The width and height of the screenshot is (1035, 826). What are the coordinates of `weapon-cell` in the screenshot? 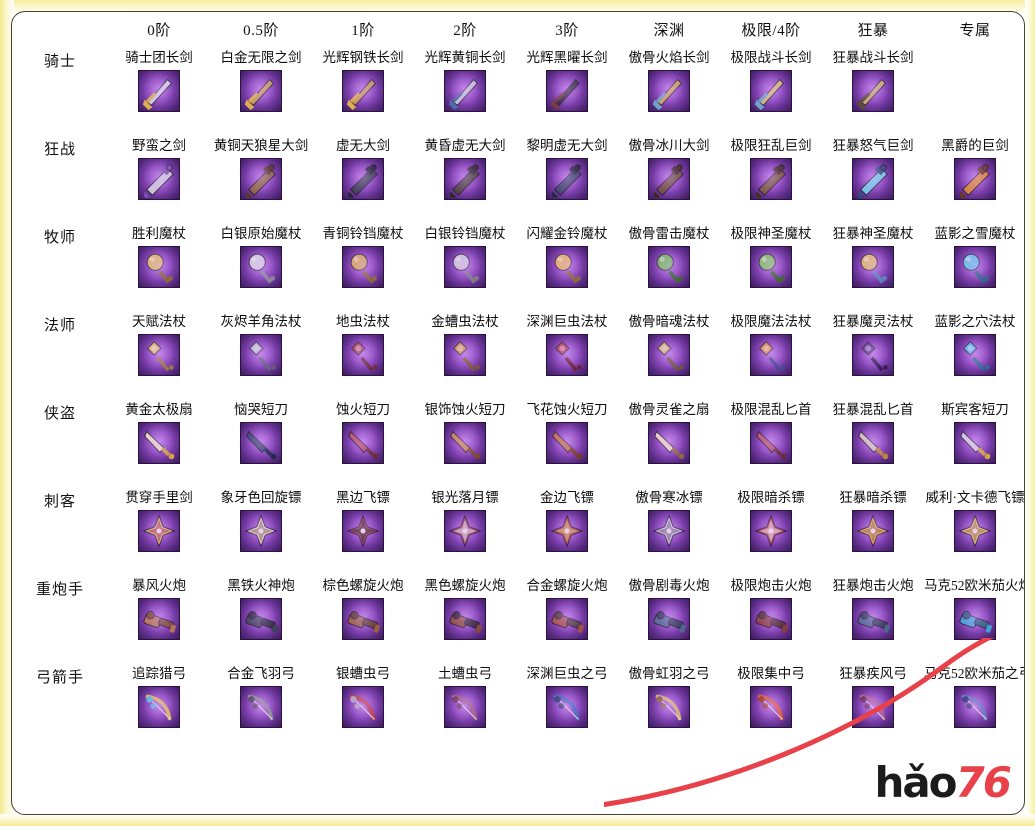 It's located at (974, 94).